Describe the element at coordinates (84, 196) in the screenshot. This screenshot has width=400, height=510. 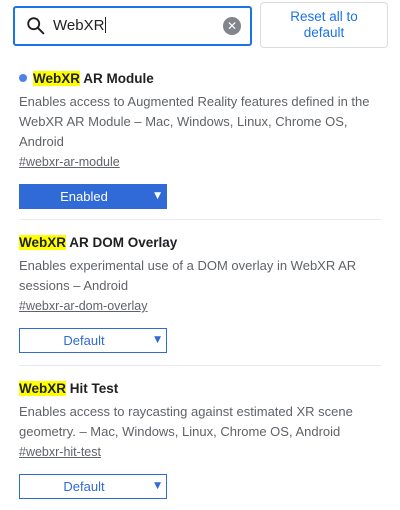
I see `flag-state-value: Enabled` at that location.